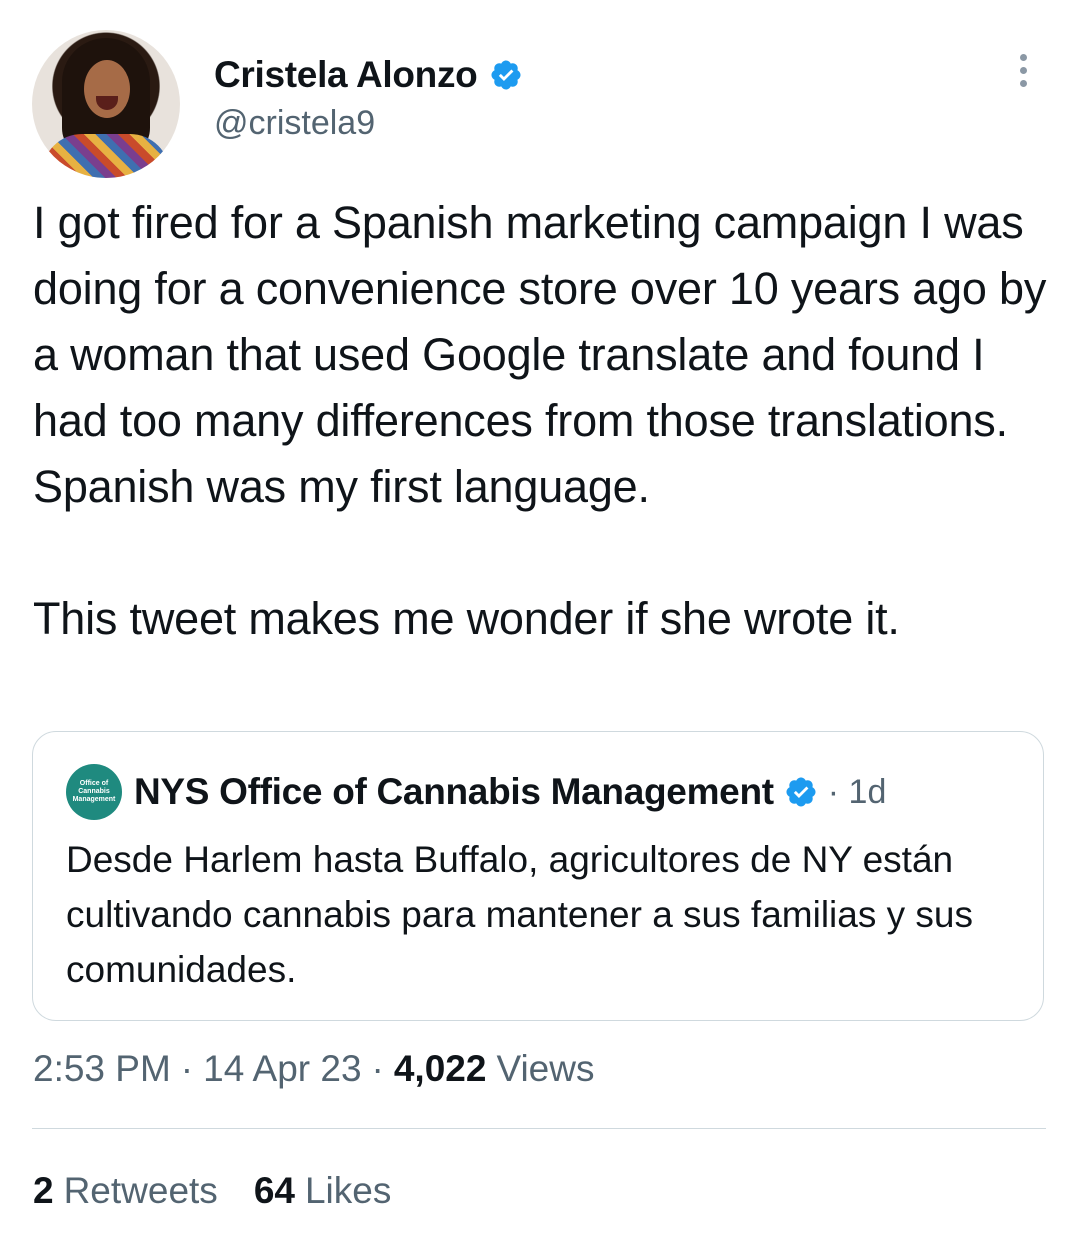  What do you see at coordinates (545, 1069) in the screenshot?
I see `views-label: Views` at bounding box center [545, 1069].